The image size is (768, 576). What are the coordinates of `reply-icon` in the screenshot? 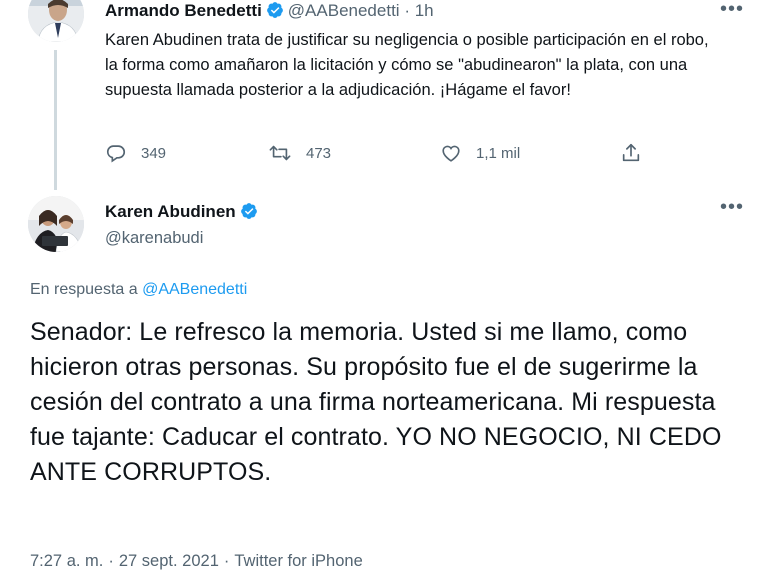 It's located at (116, 154).